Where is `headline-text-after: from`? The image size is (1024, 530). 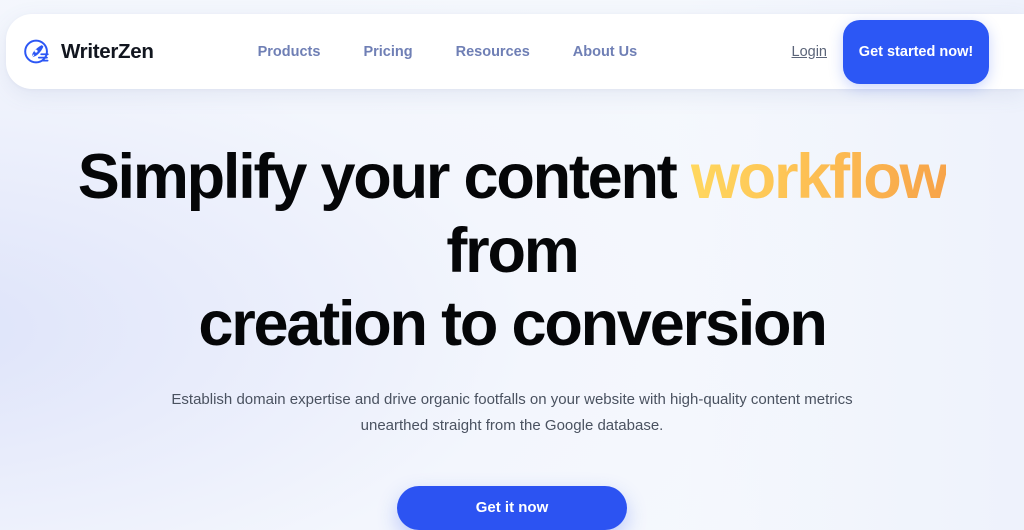 headline-text-after: from is located at coordinates (512, 250).